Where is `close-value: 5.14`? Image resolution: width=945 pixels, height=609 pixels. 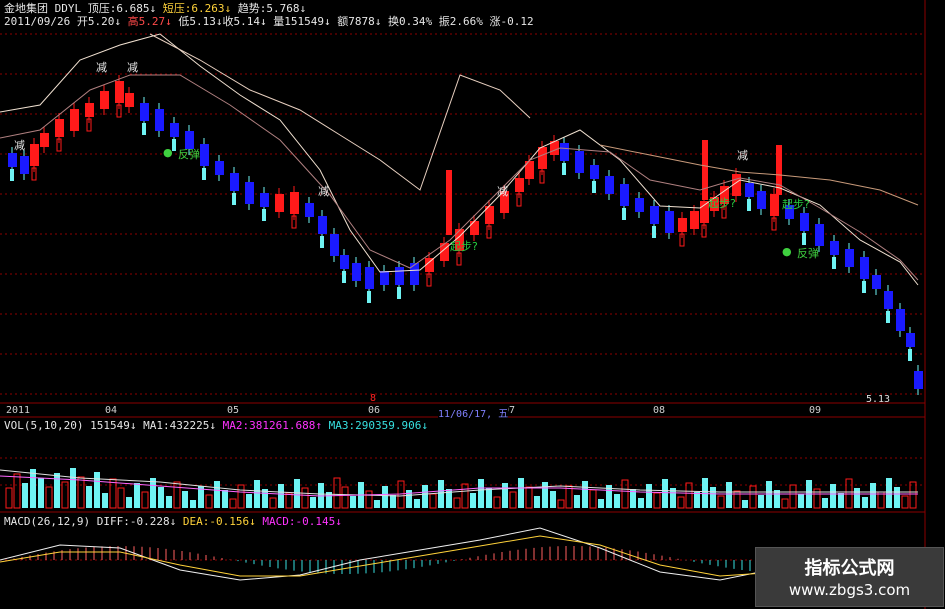 close-value: 5.14 is located at coordinates (246, 21).